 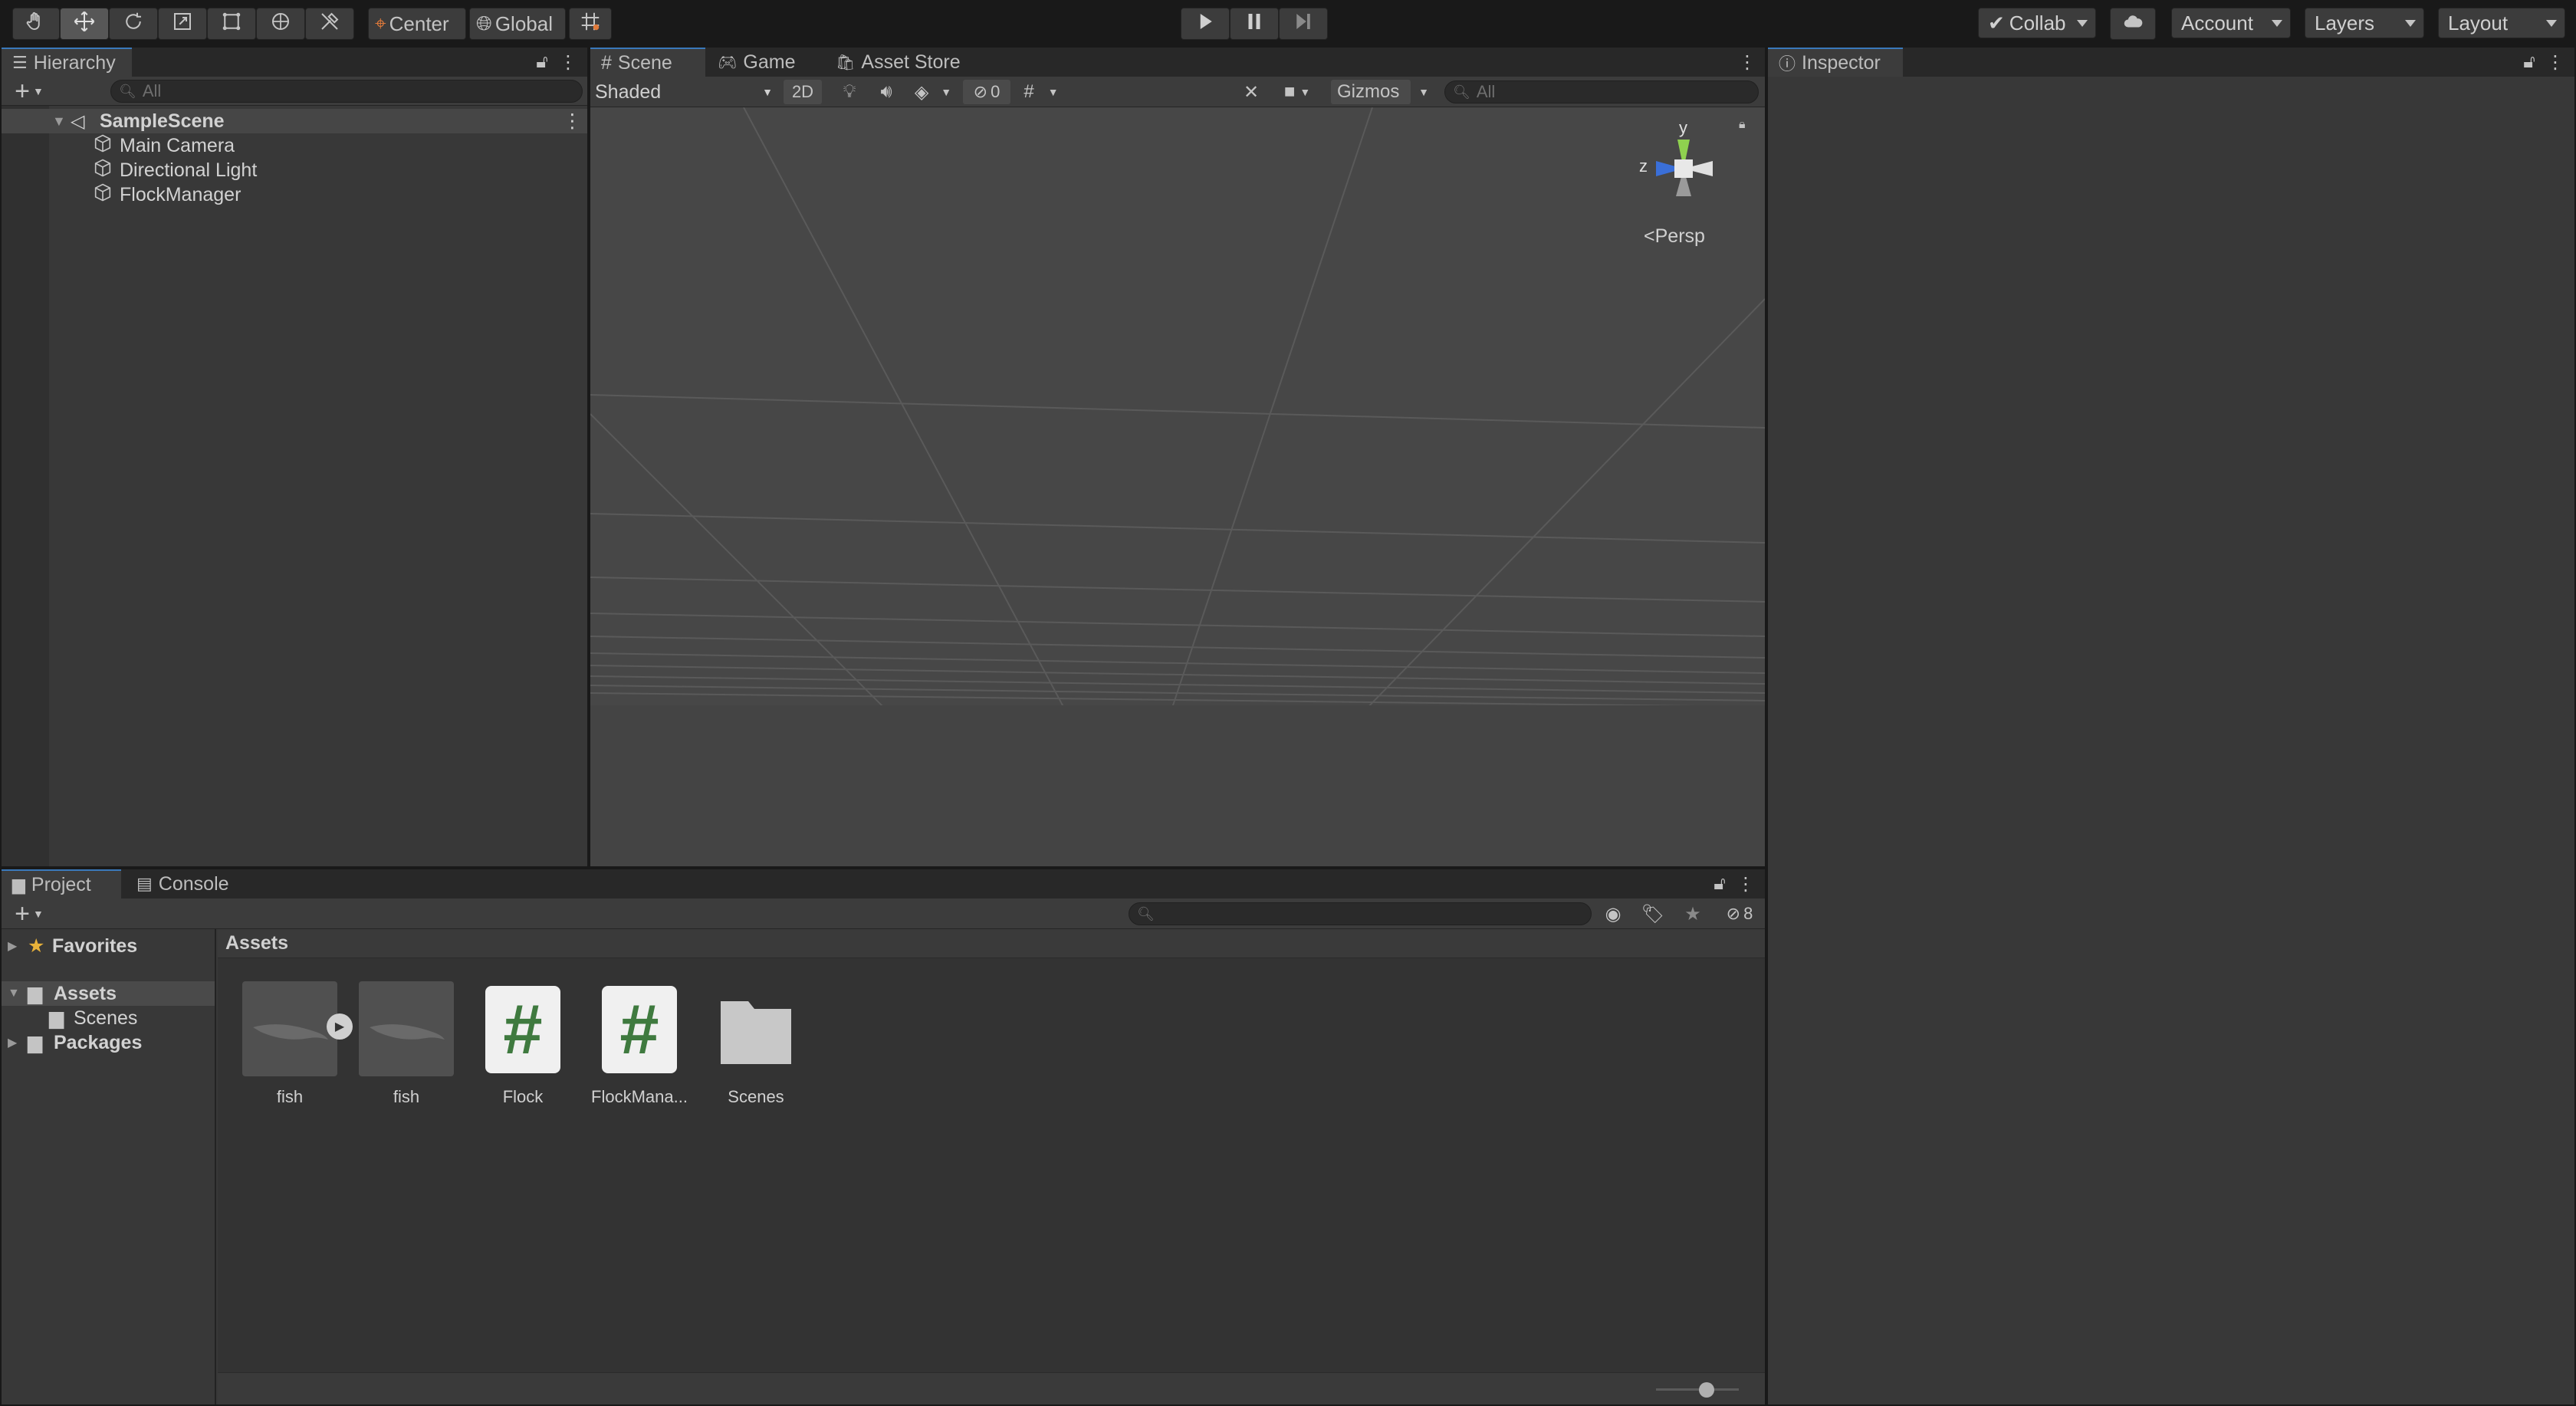 I want to click on tree-item-favorites: ▶ ★ Favorites, so click(x=108, y=946).